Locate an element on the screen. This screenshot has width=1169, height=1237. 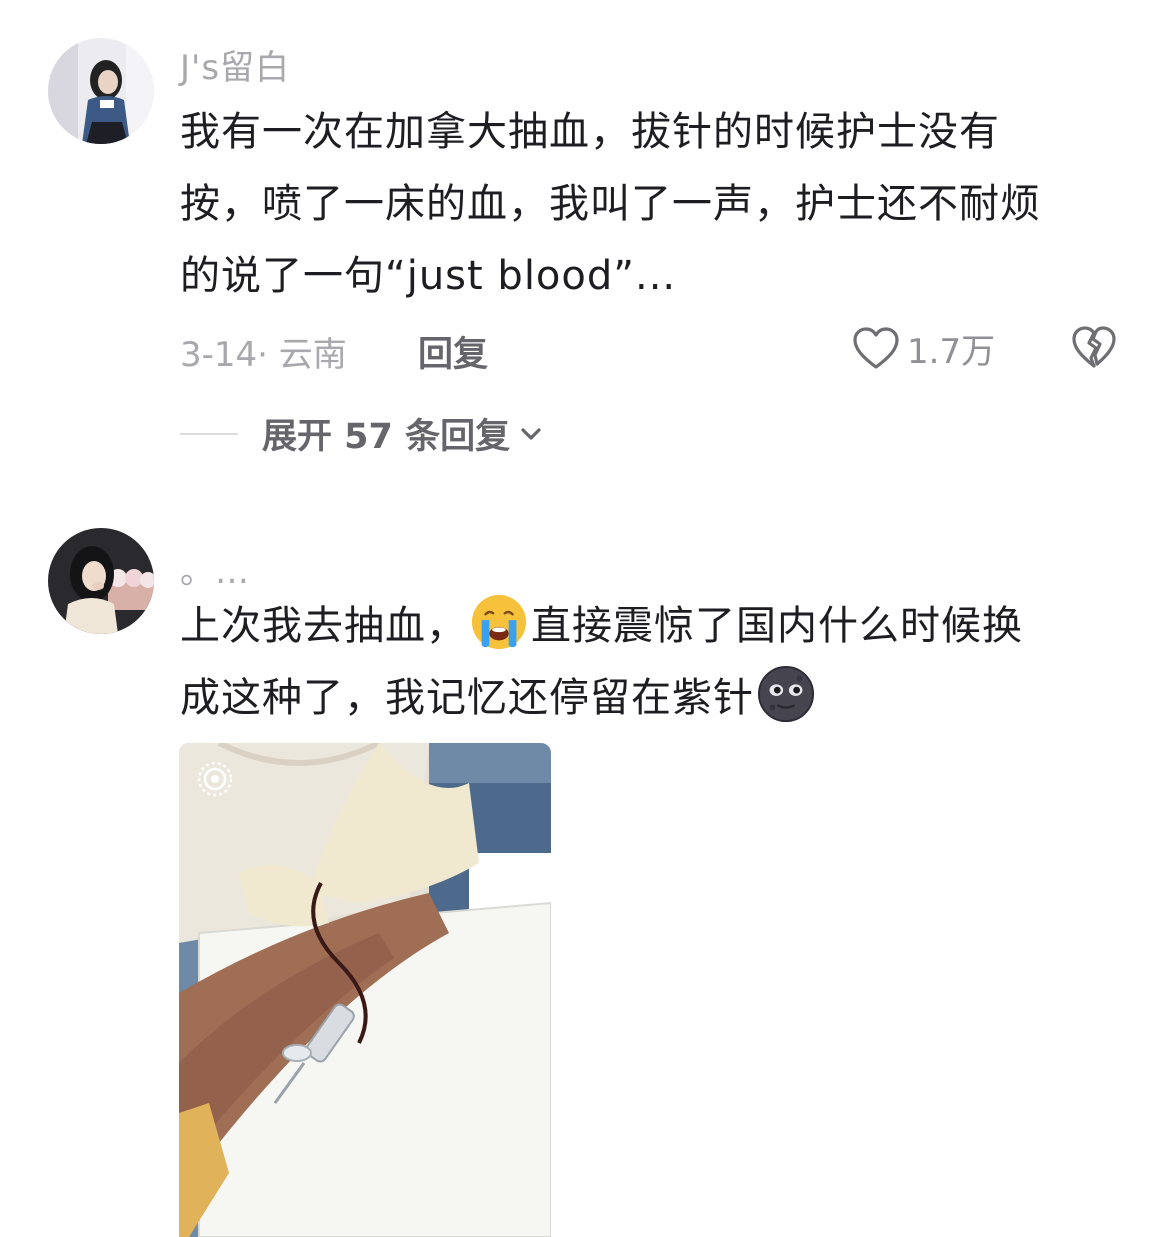
divider-line is located at coordinates (209, 433).